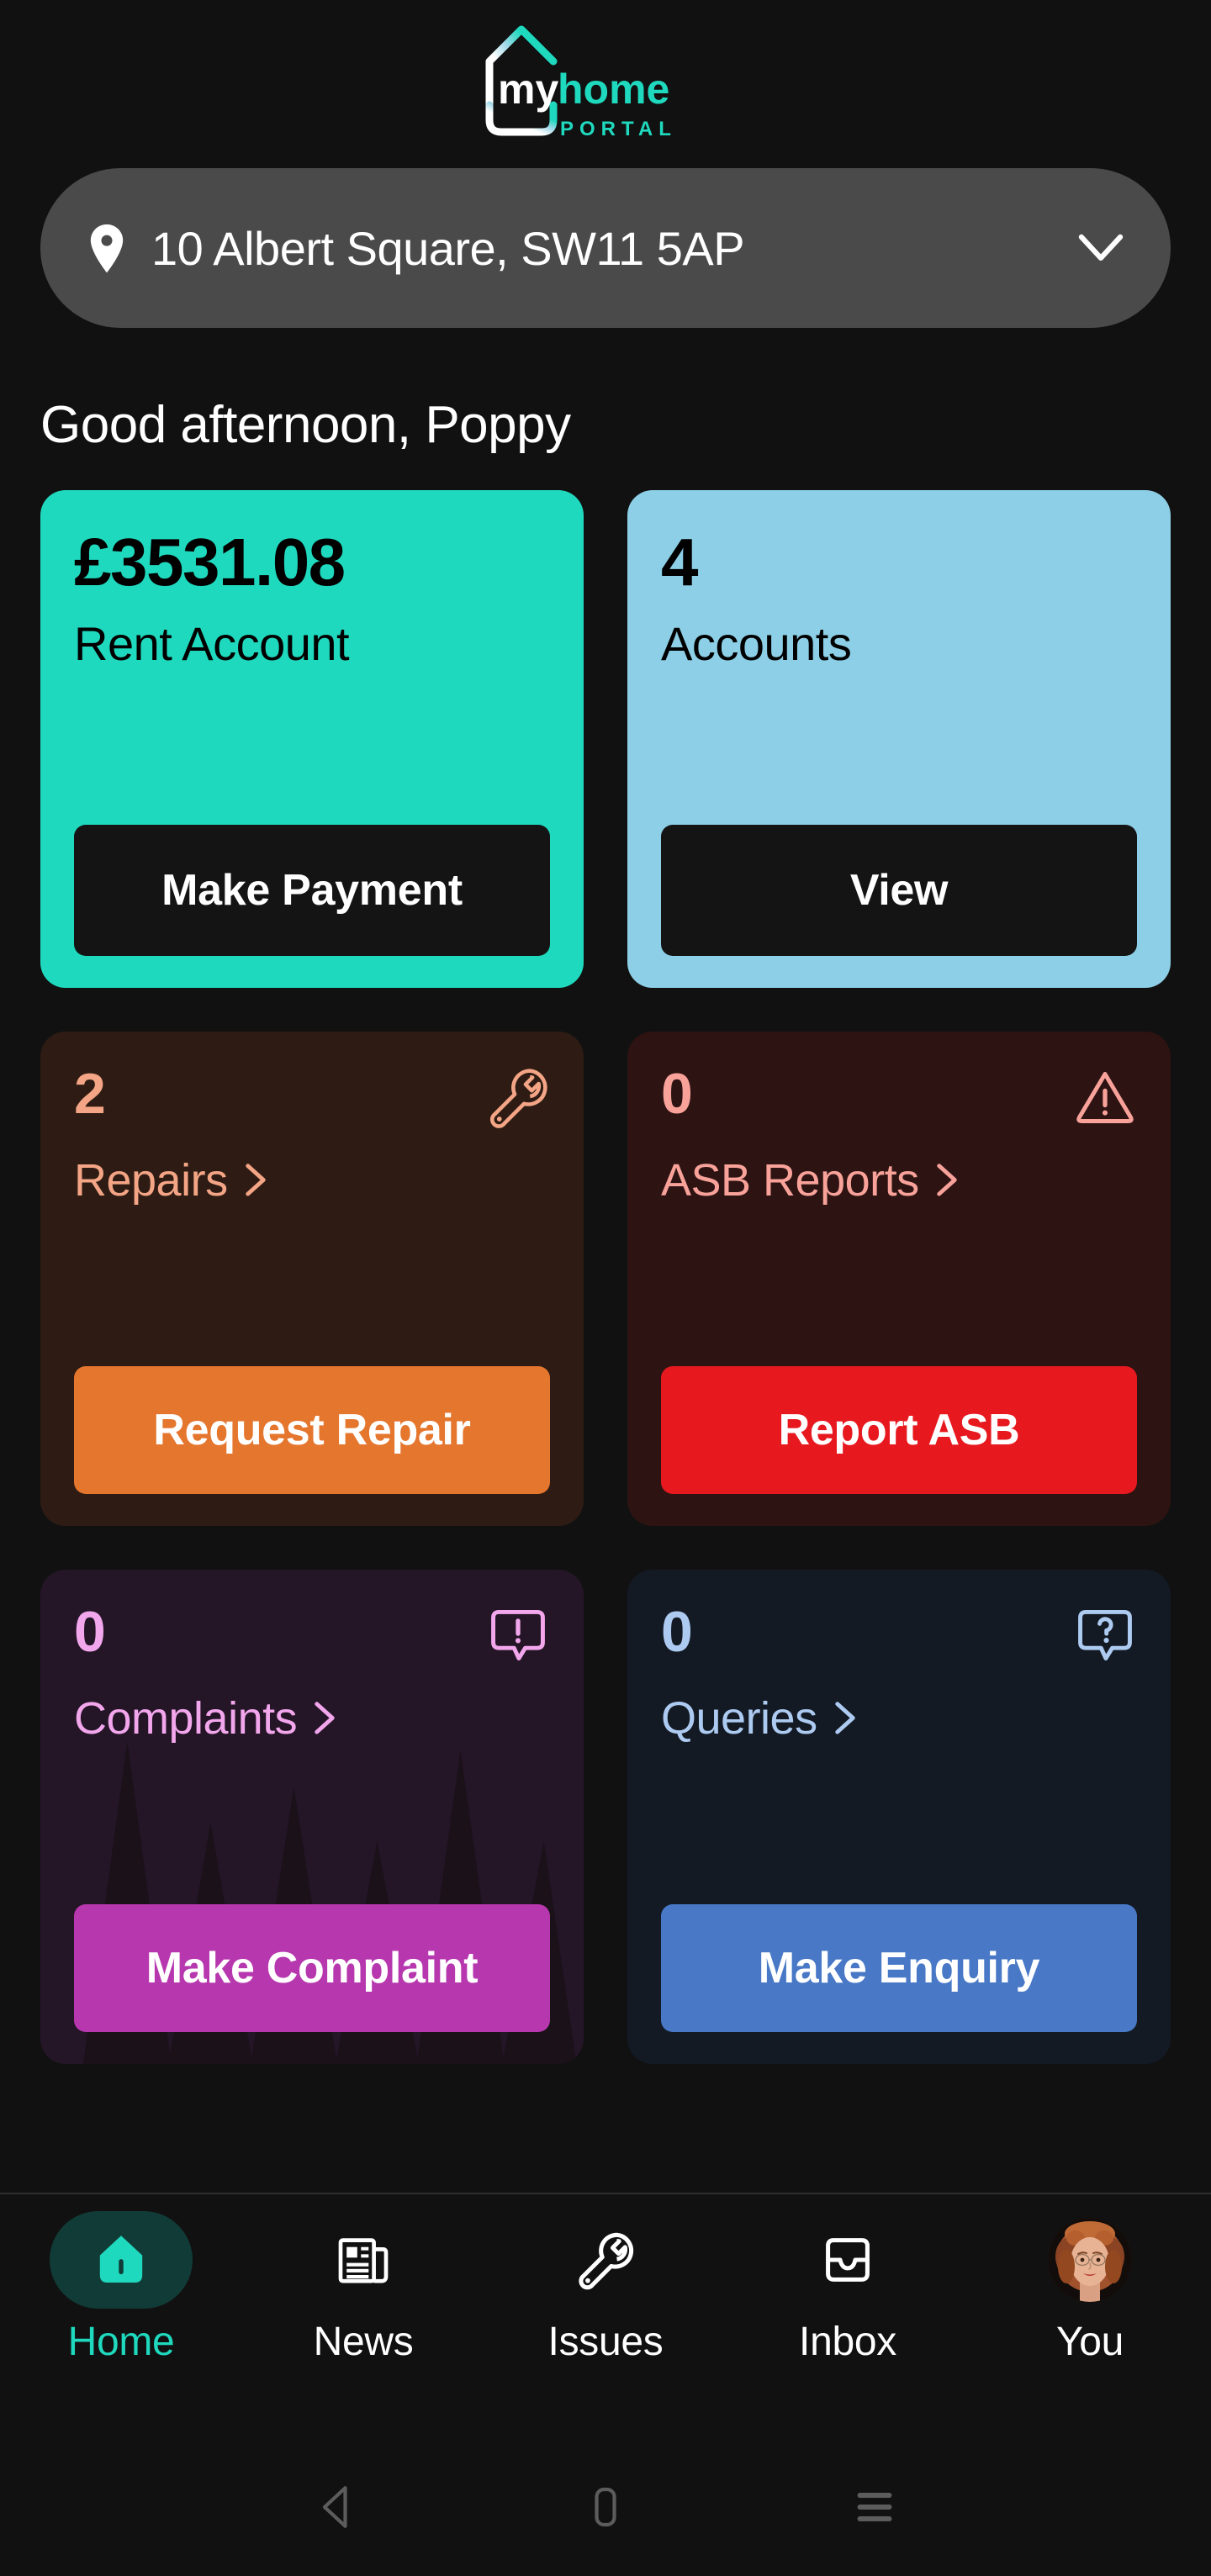  What do you see at coordinates (336, 2507) in the screenshot?
I see `back-triangle-icon` at bounding box center [336, 2507].